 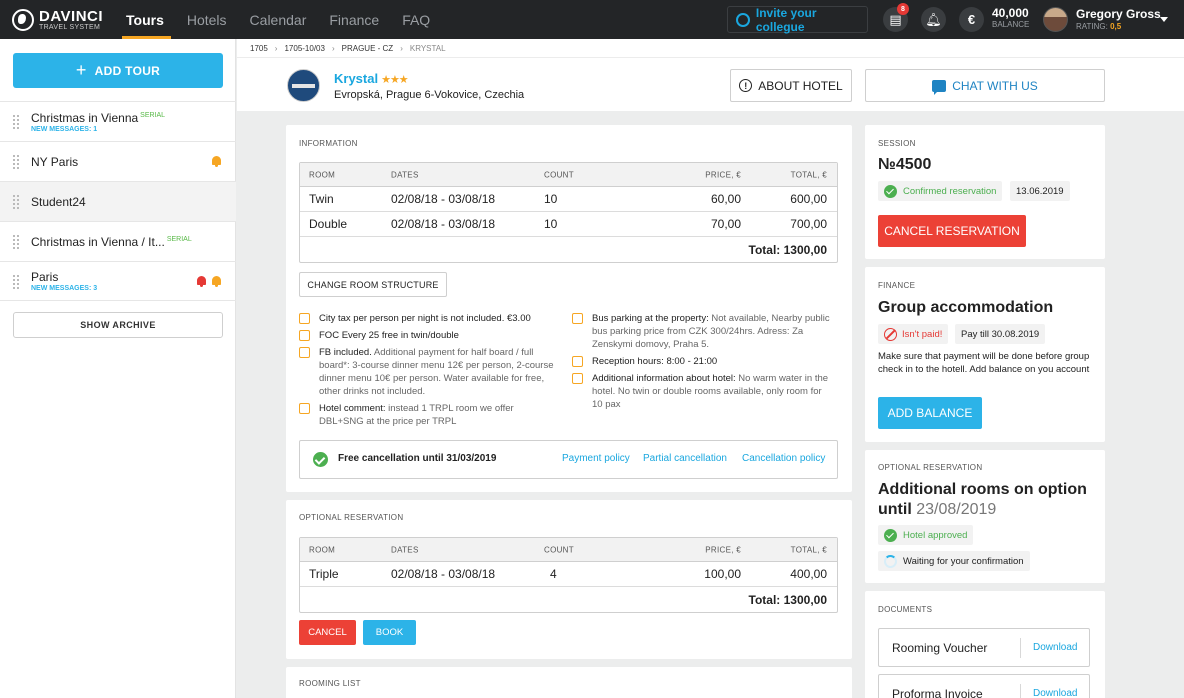 I want to click on information-title: INFORMATION, so click(x=328, y=143).